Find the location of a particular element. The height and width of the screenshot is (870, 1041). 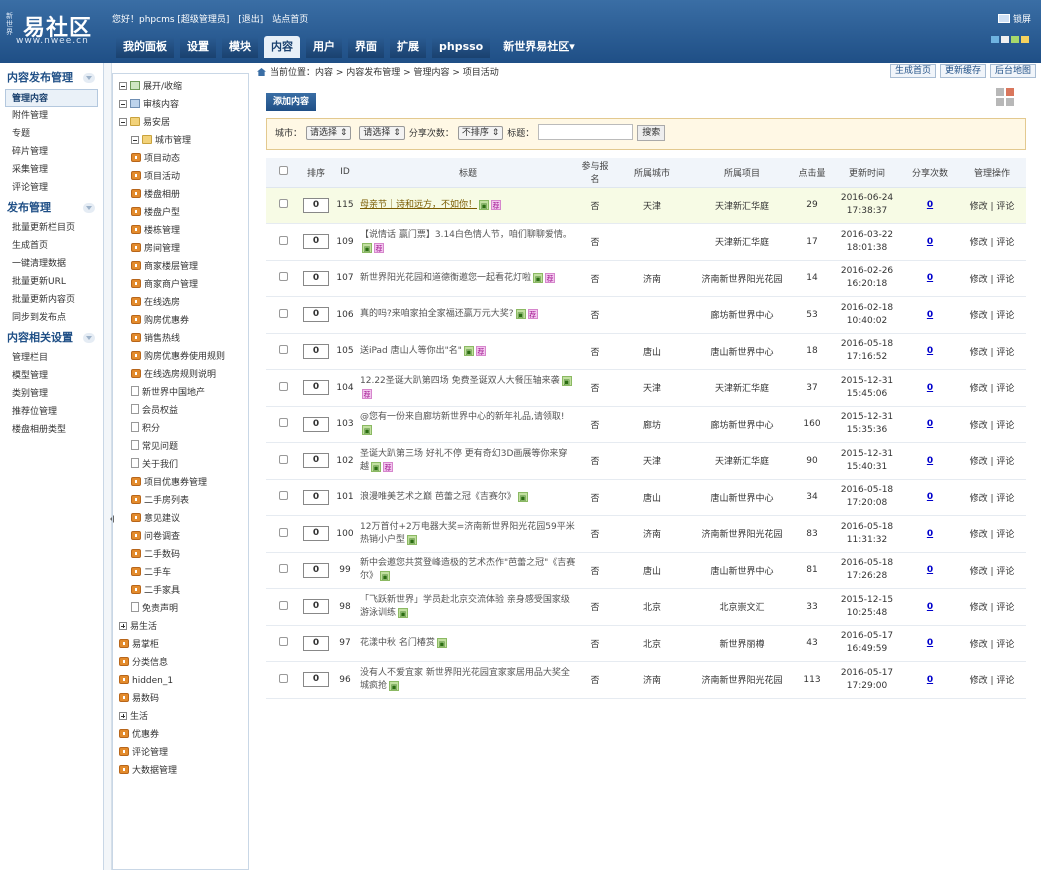

sidebar-item: 评论管理 is located at coordinates (51, 188).